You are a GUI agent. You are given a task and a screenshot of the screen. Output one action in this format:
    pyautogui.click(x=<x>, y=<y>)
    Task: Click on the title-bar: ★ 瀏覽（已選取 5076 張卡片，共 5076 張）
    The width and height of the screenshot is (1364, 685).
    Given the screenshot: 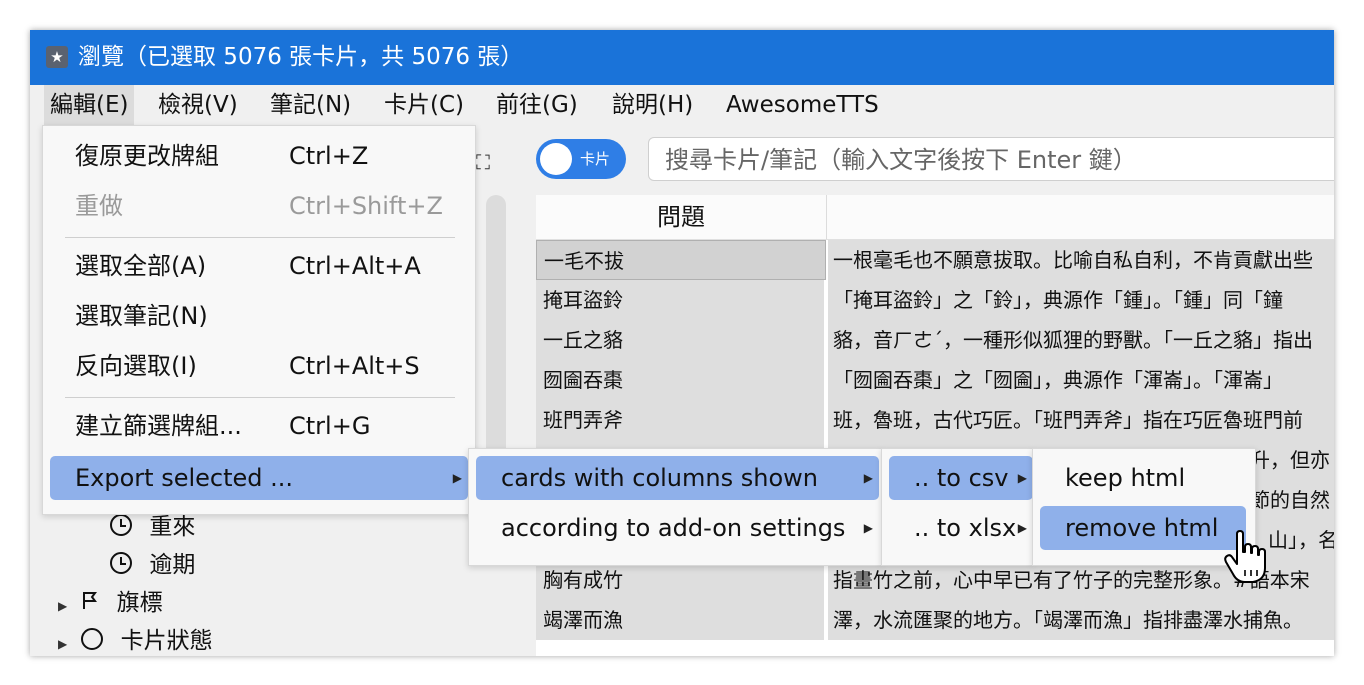 What is the action you would take?
    pyautogui.click(x=682, y=57)
    